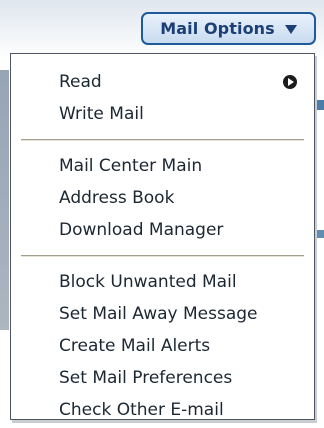 The height and width of the screenshot is (428, 324). What do you see at coordinates (217, 28) in the screenshot?
I see `mail-options-label: Mail Options` at bounding box center [217, 28].